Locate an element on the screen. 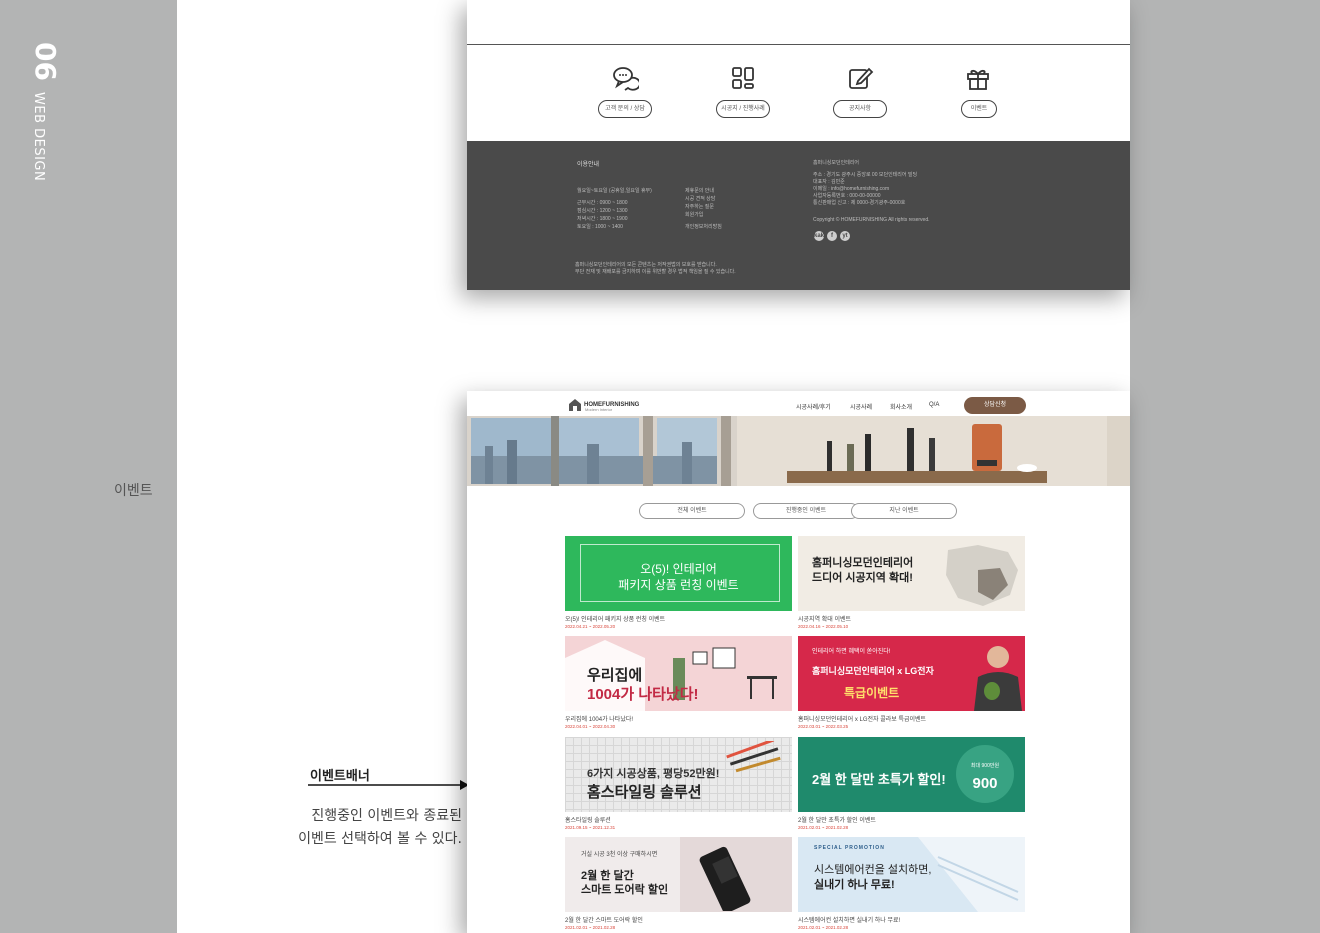 Image resolution: width=1320 pixels, height=933 pixels. event-caption: 2월 한 달만 초특가 할인 이벤트 is located at coordinates (837, 821).